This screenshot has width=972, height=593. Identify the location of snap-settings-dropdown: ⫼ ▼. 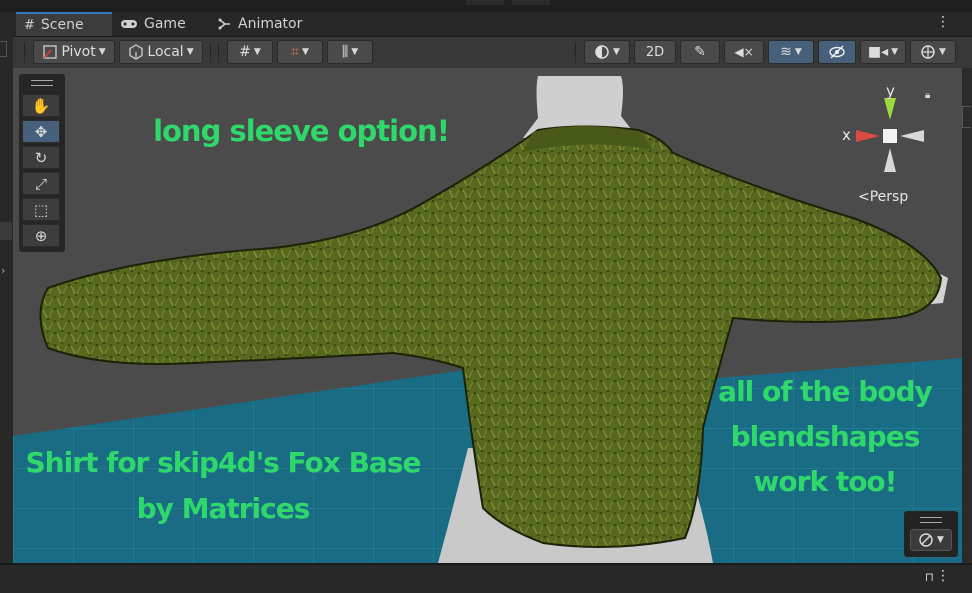
(350, 52).